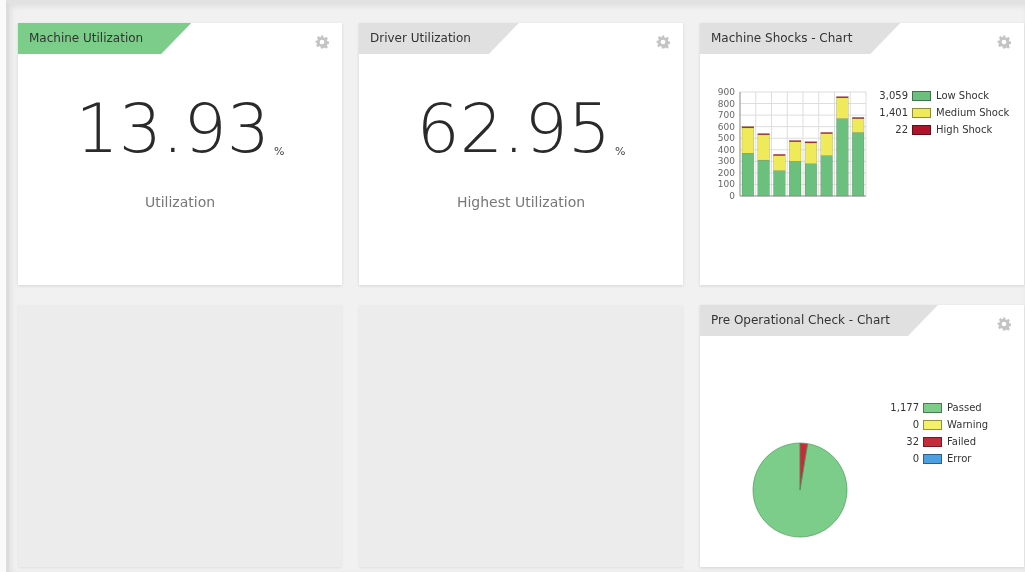 This screenshot has width=1025, height=572. Describe the element at coordinates (726, 184) in the screenshot. I see `axis-tick-label: 100` at that location.